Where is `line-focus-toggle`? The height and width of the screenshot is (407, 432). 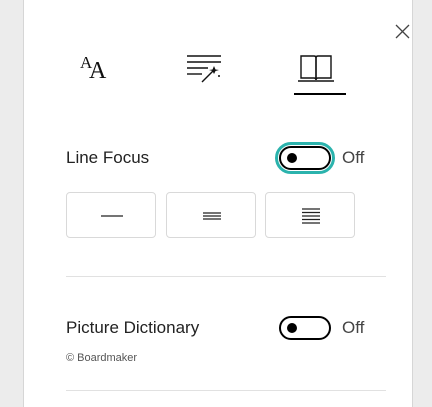 line-focus-toggle is located at coordinates (305, 158).